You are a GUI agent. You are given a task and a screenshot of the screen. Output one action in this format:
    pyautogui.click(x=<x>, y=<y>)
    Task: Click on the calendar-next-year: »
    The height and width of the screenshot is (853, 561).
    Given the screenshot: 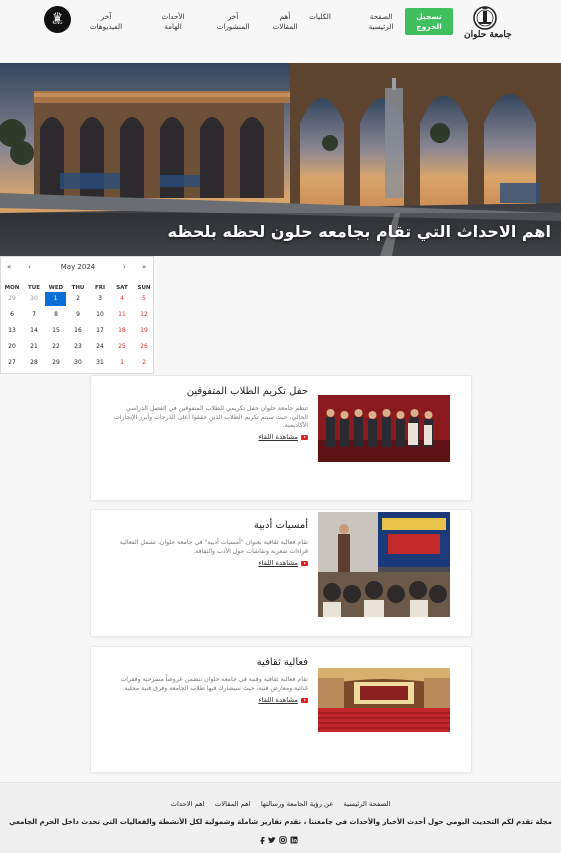 What is the action you would take?
    pyautogui.click(x=144, y=267)
    